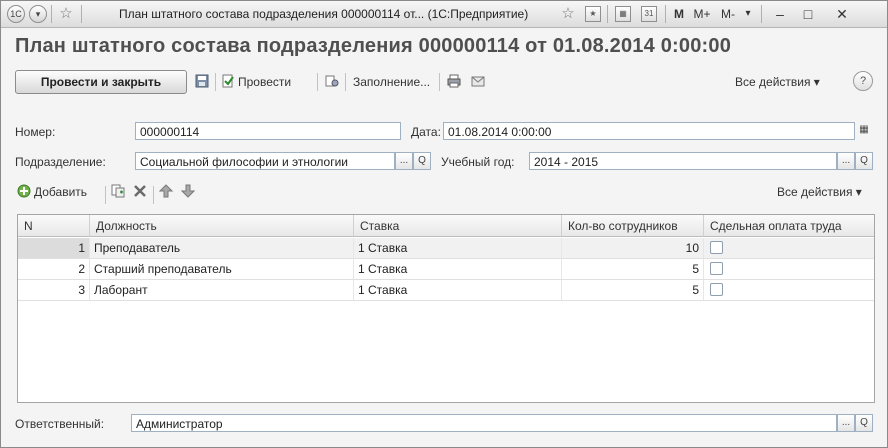 This screenshot has width=888, height=448. Describe the element at coordinates (228, 81) in the screenshot. I see `post-document-icon` at that location.